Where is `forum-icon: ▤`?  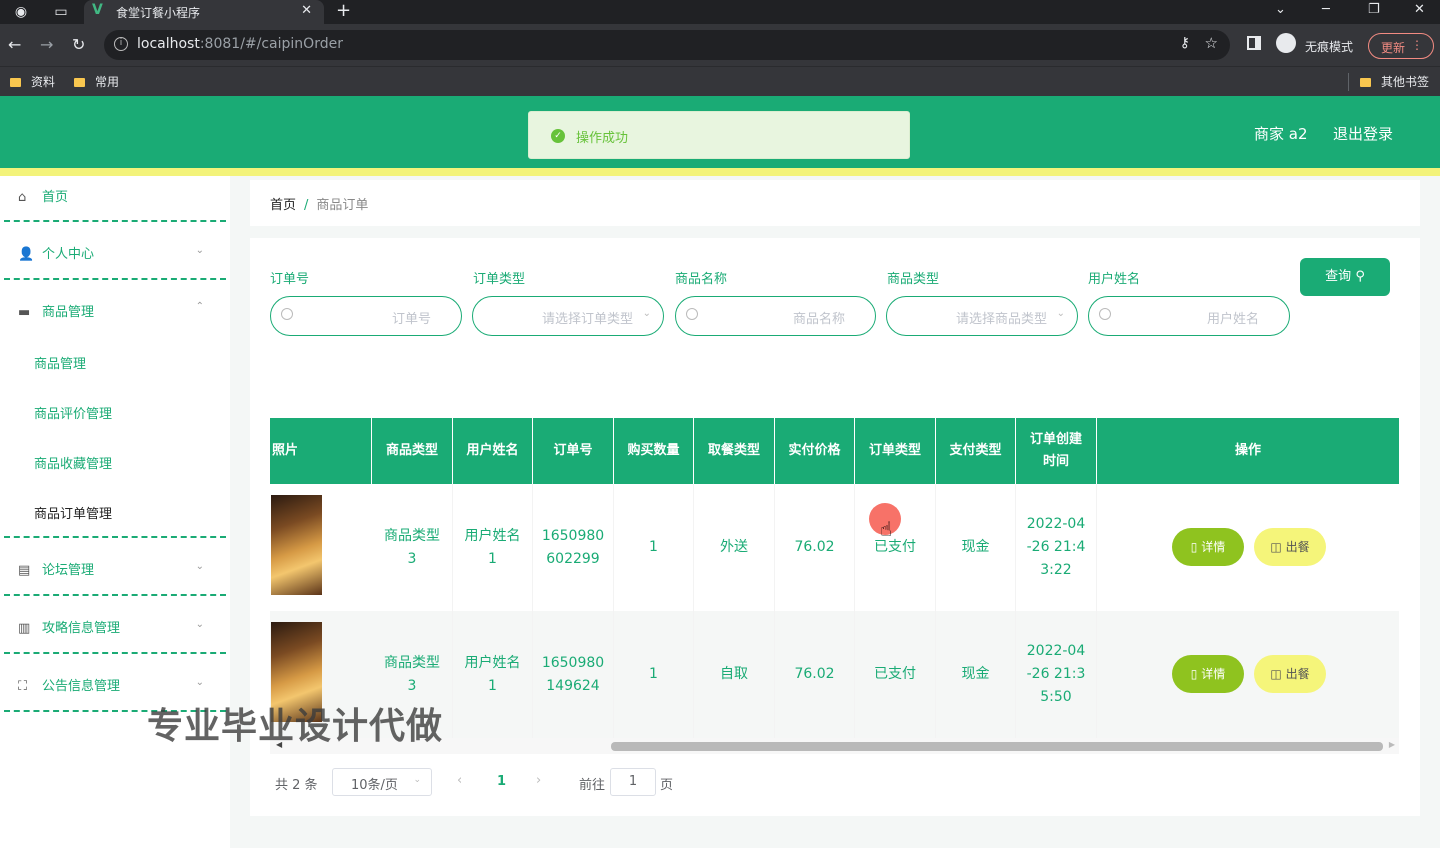
forum-icon: ▤ is located at coordinates (24, 570).